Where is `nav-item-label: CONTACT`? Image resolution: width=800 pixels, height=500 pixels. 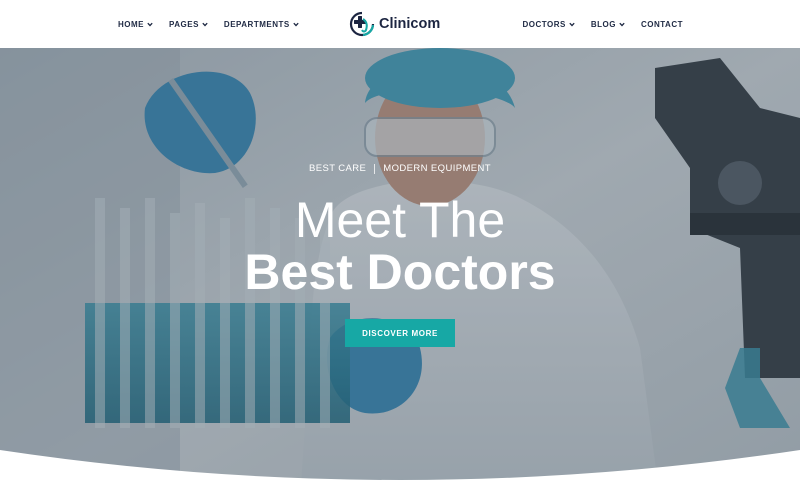
nav-item-label: CONTACT is located at coordinates (661, 24).